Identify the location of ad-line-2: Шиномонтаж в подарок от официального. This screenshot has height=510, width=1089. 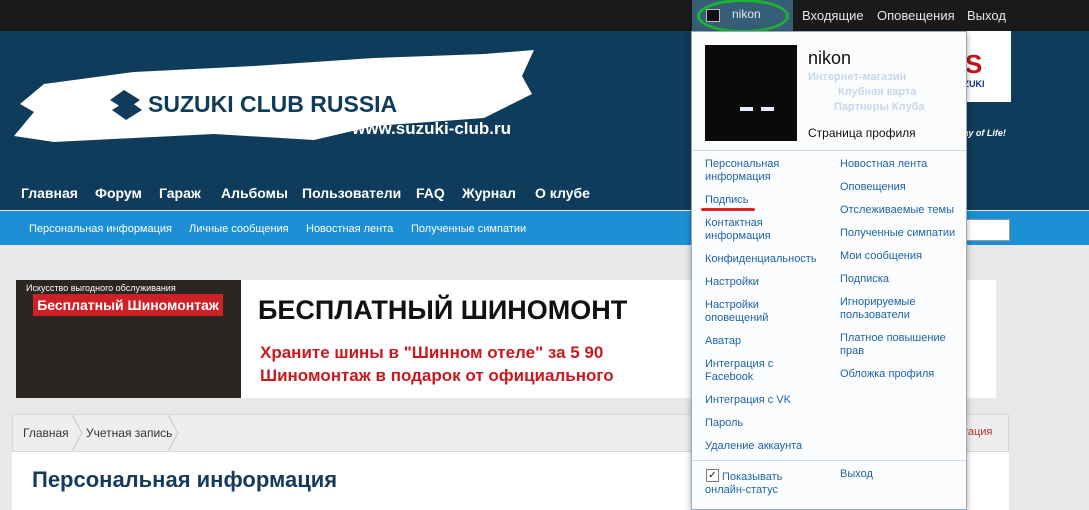
(437, 375).